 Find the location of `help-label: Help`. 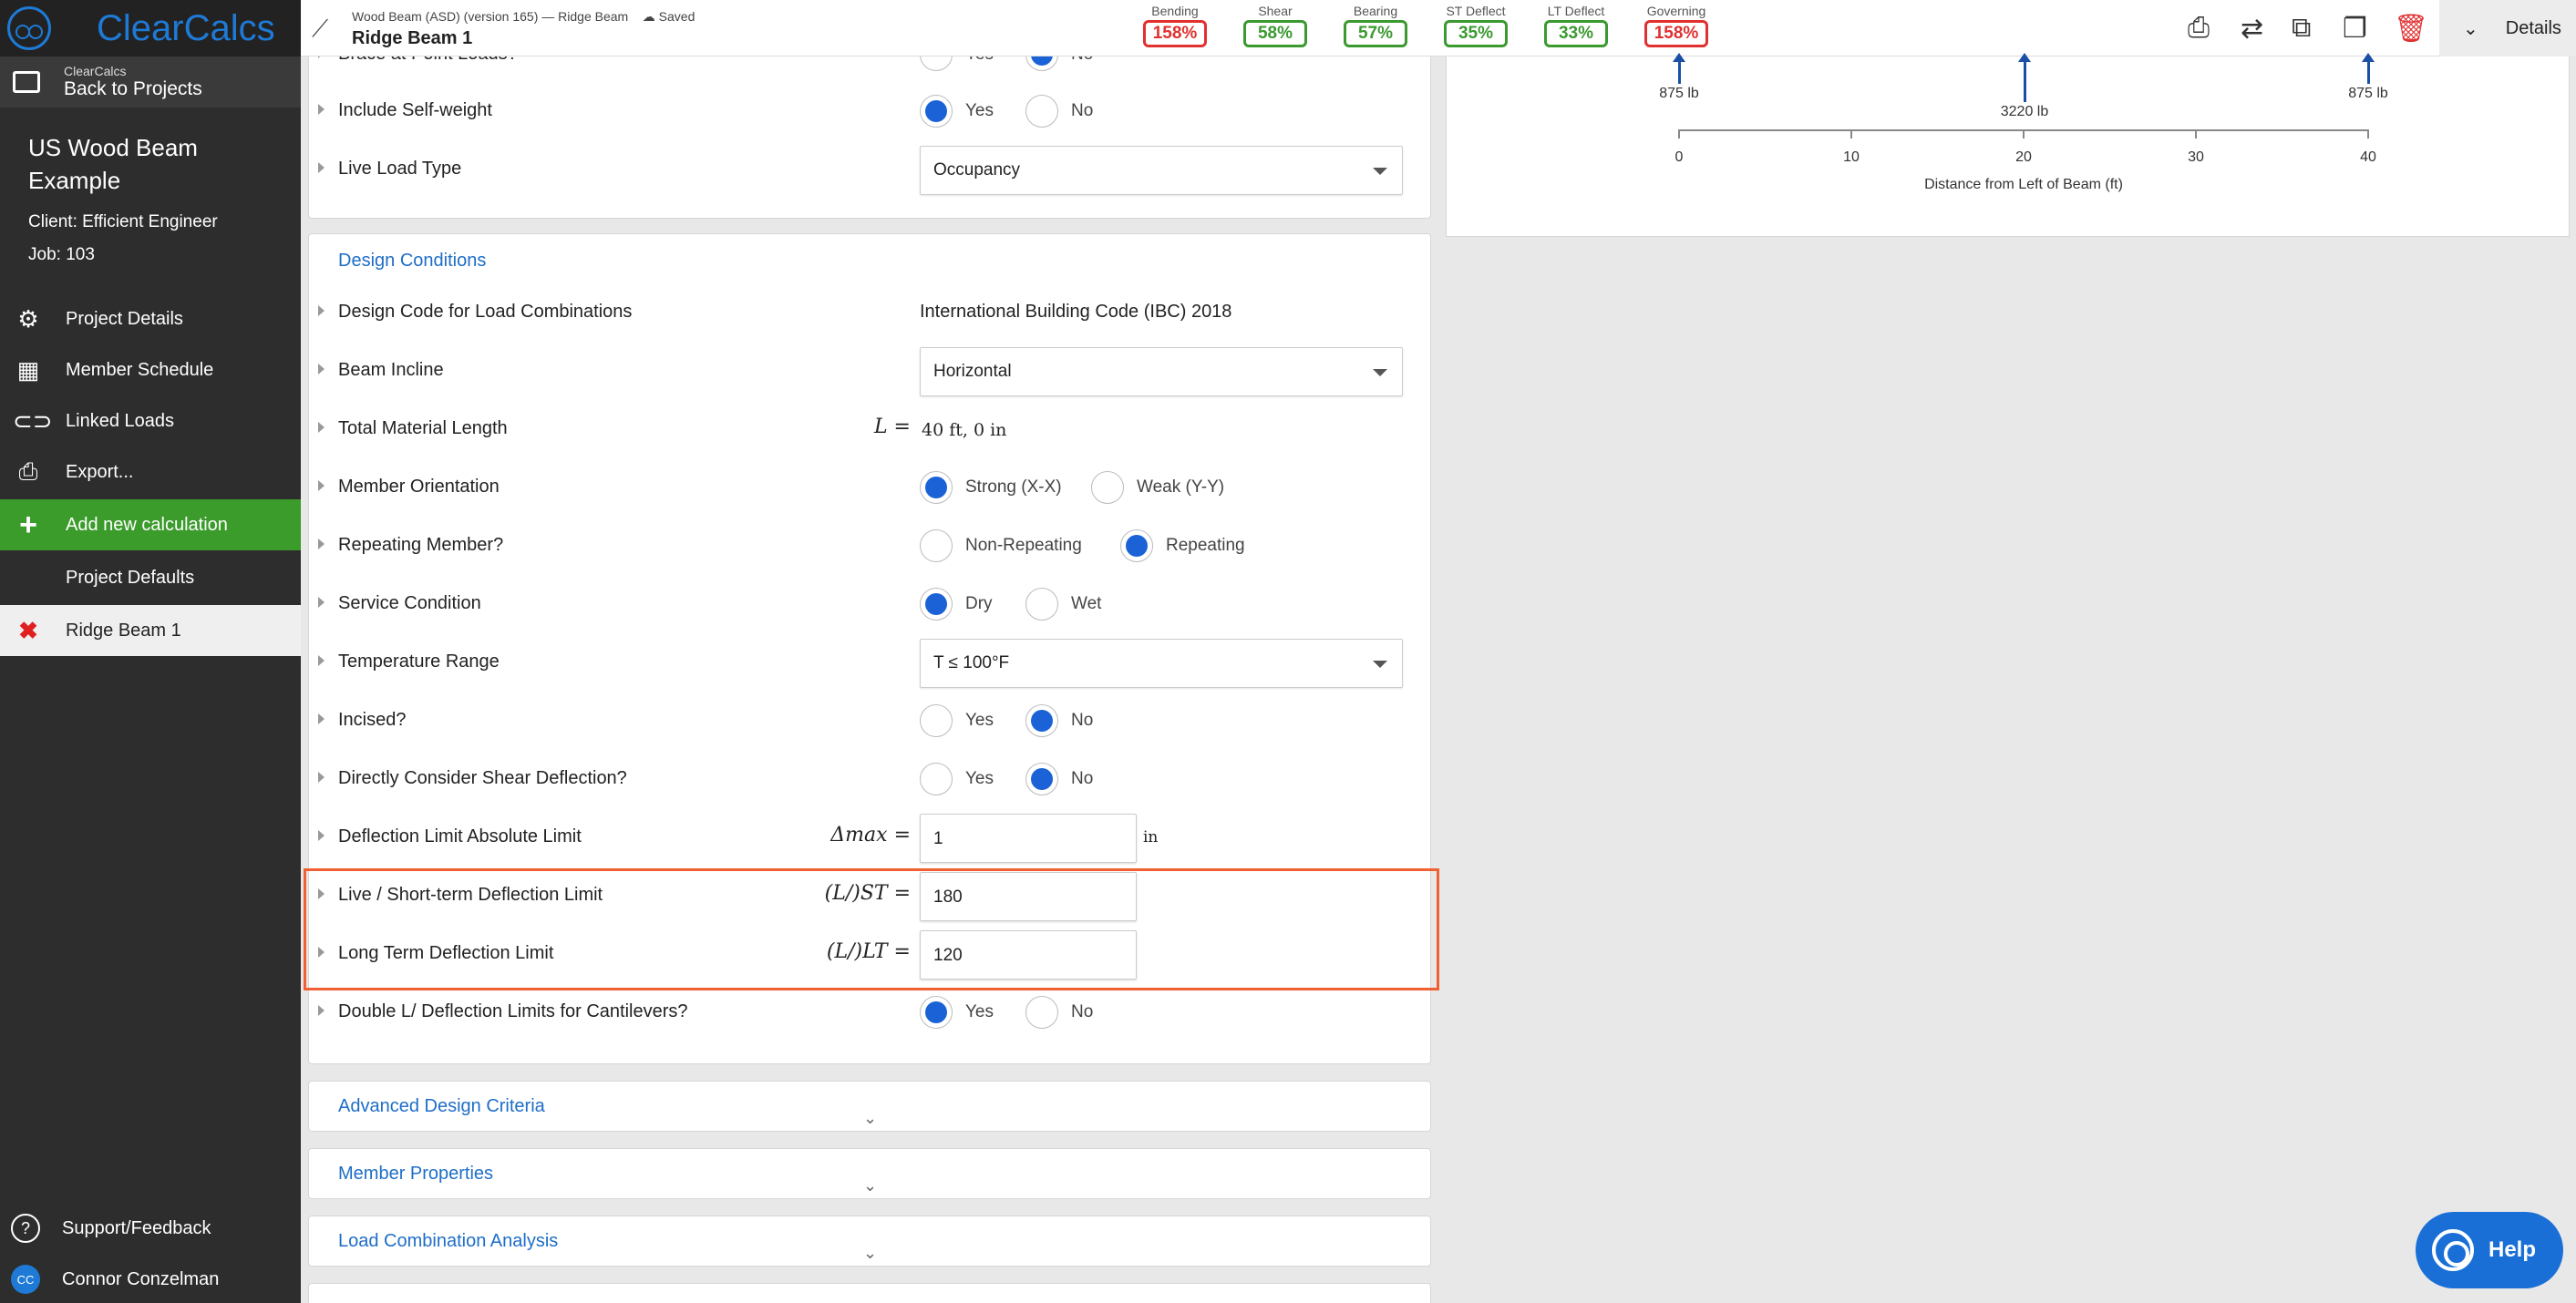

help-label: Help is located at coordinates (2512, 1249).